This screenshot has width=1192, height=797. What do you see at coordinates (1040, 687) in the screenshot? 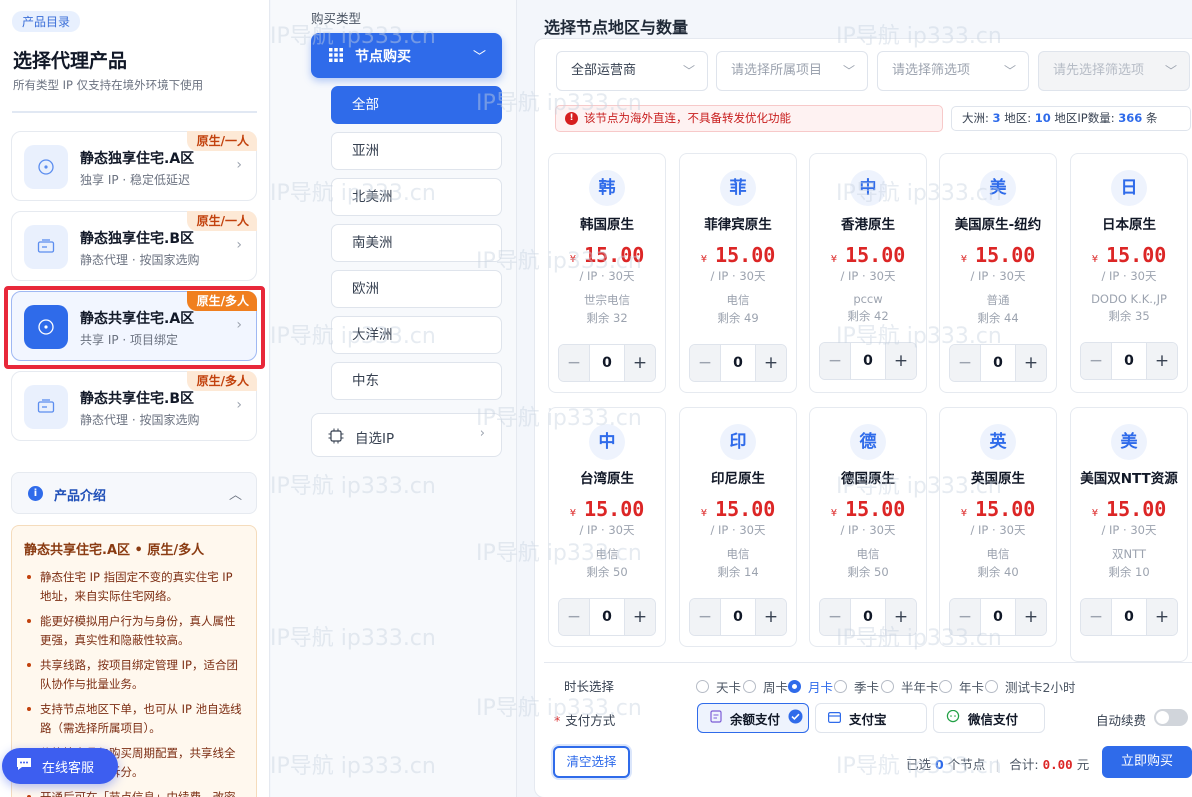
I see `duration-label-text: 测试卡2小时` at bounding box center [1040, 687].